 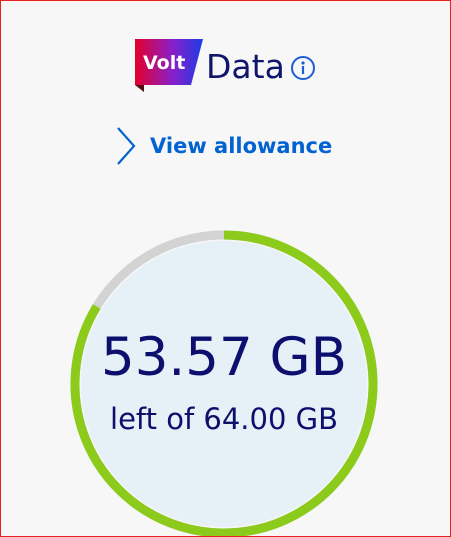 I want to click on chevron-right-icon, so click(x=127, y=146).